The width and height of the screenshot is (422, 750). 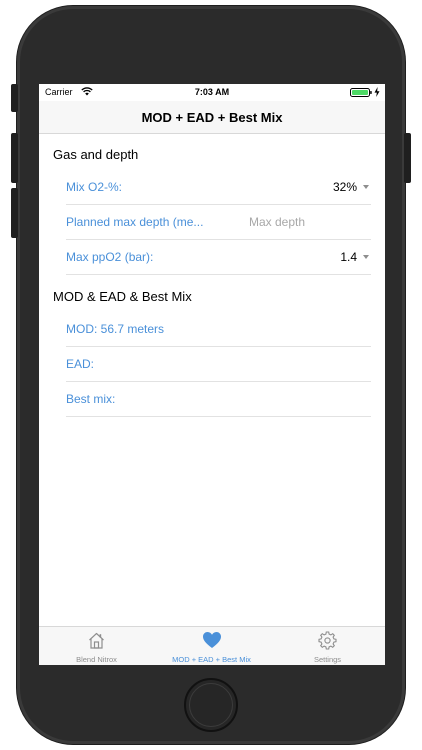 What do you see at coordinates (327, 659) in the screenshot?
I see `tab-label: Settings` at bounding box center [327, 659].